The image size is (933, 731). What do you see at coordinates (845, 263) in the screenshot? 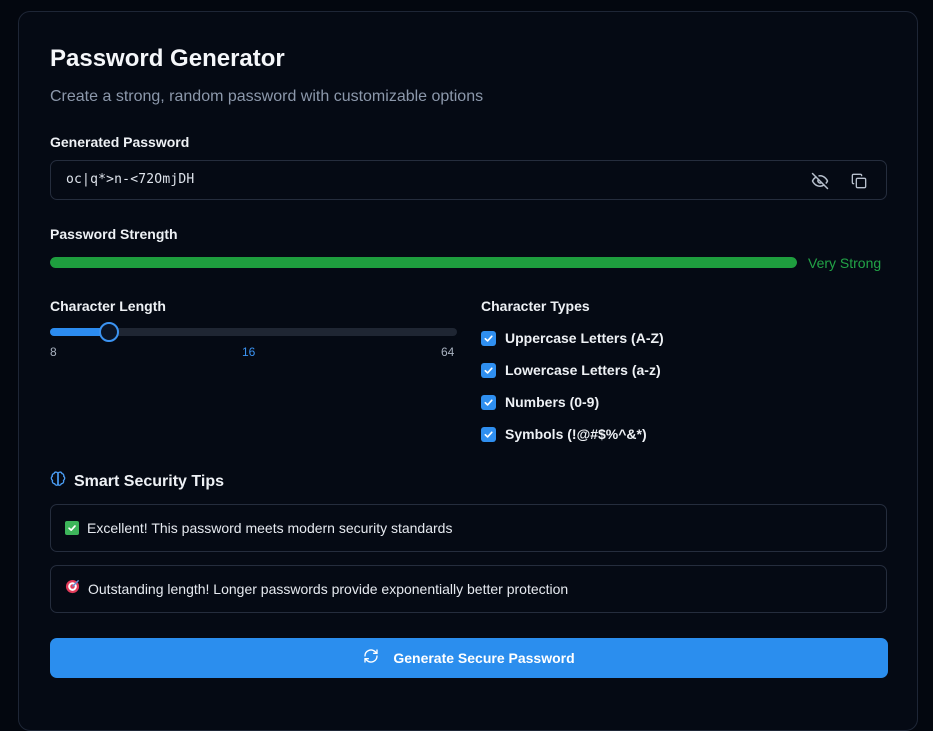
I see `strength-text: Very Strong` at bounding box center [845, 263].